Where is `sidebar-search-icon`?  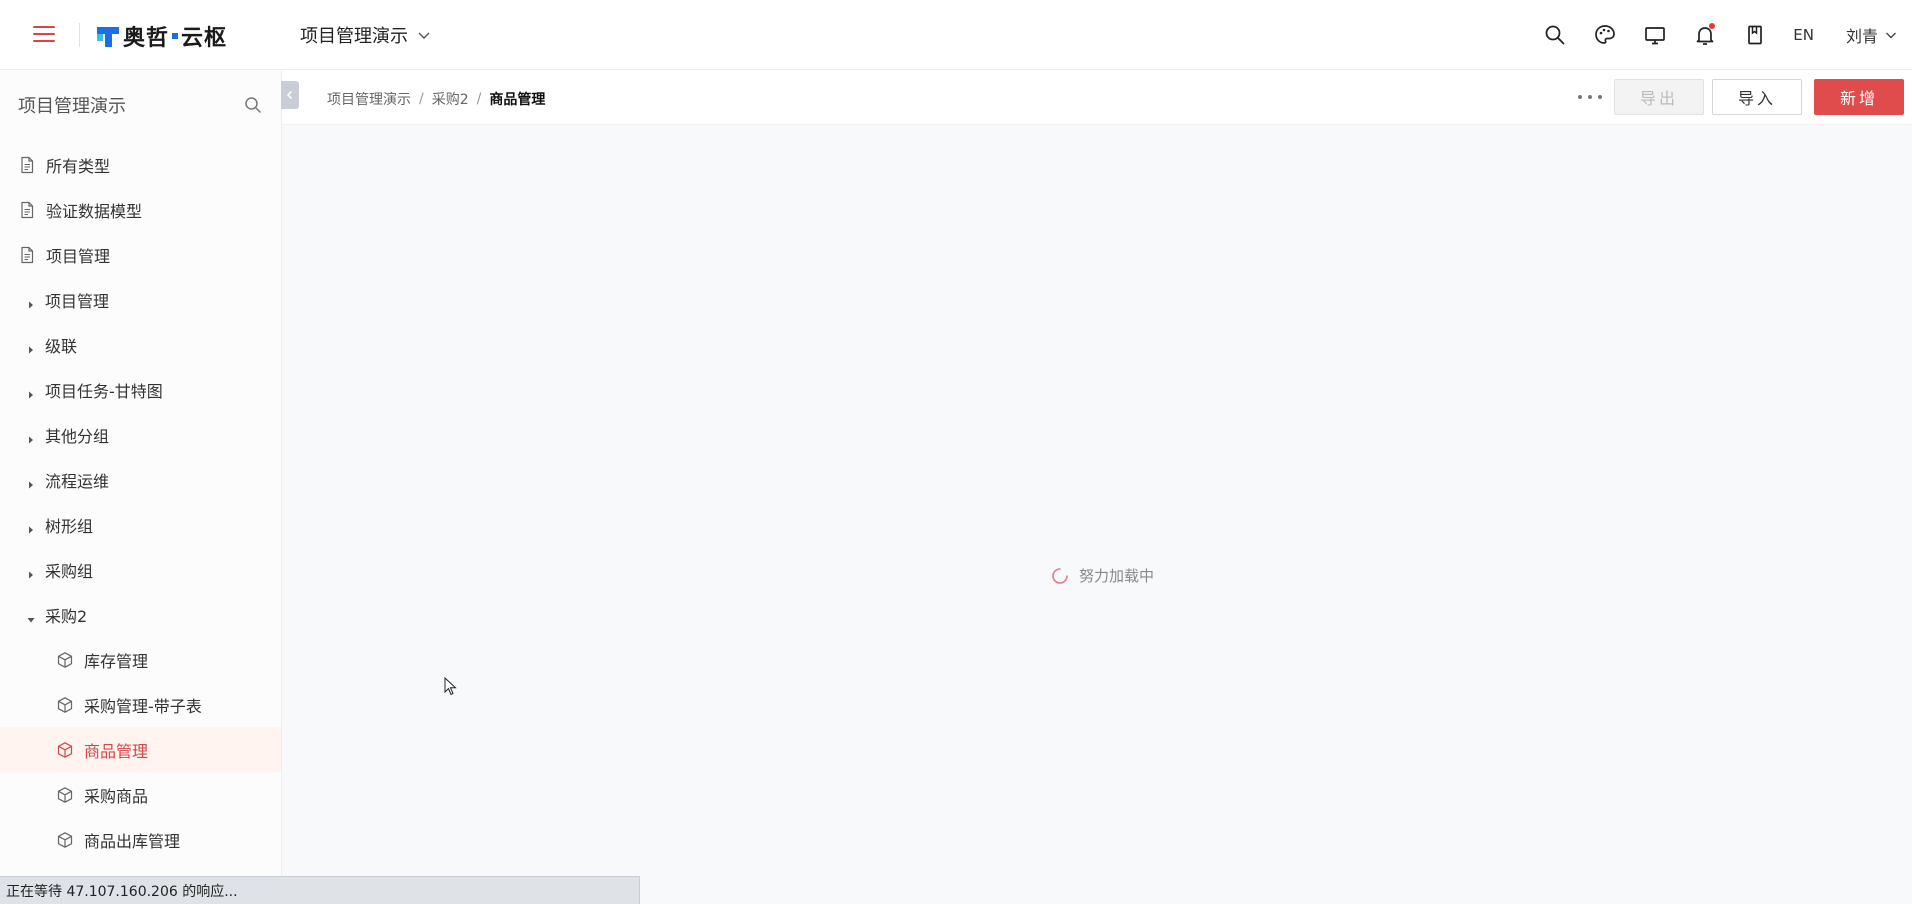
sidebar-search-icon is located at coordinates (253, 105).